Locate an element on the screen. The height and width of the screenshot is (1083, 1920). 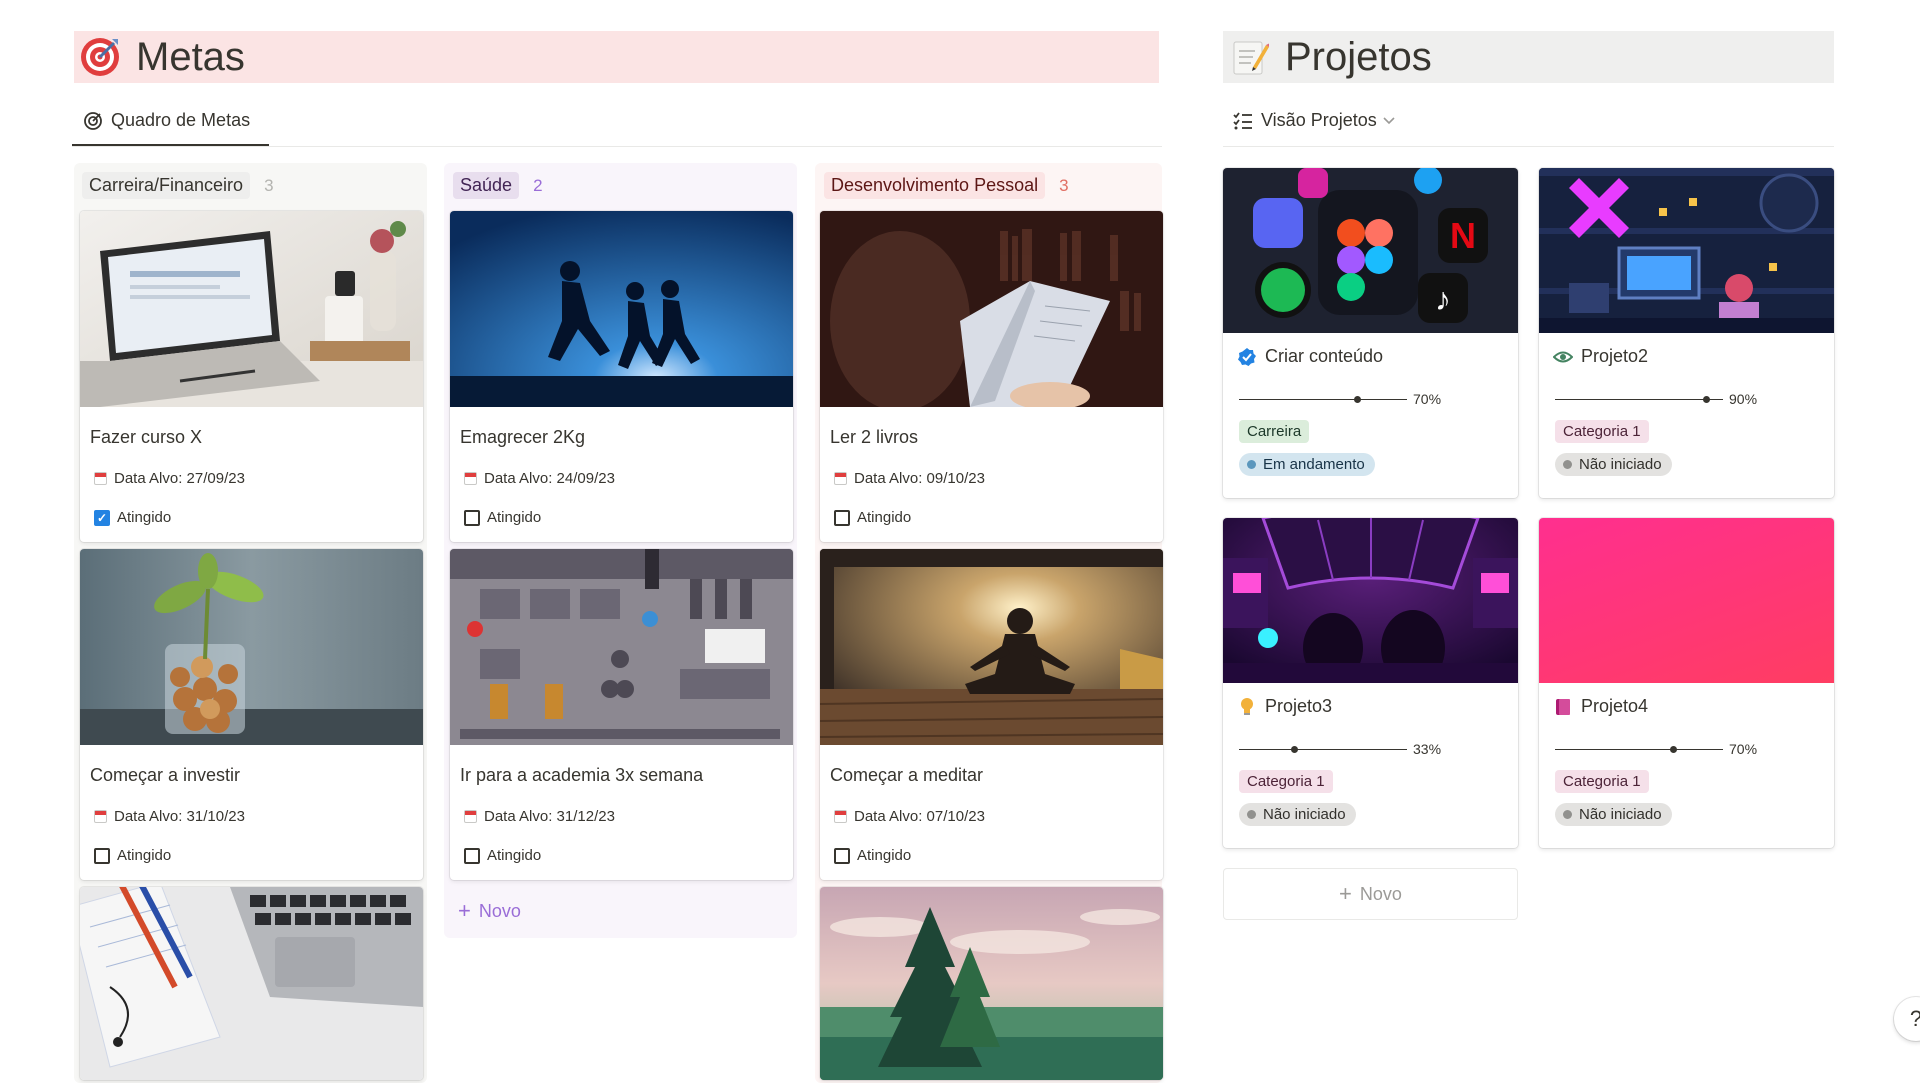
card-date: Data Alvo: 24/09/23 is located at coordinates (539, 478).